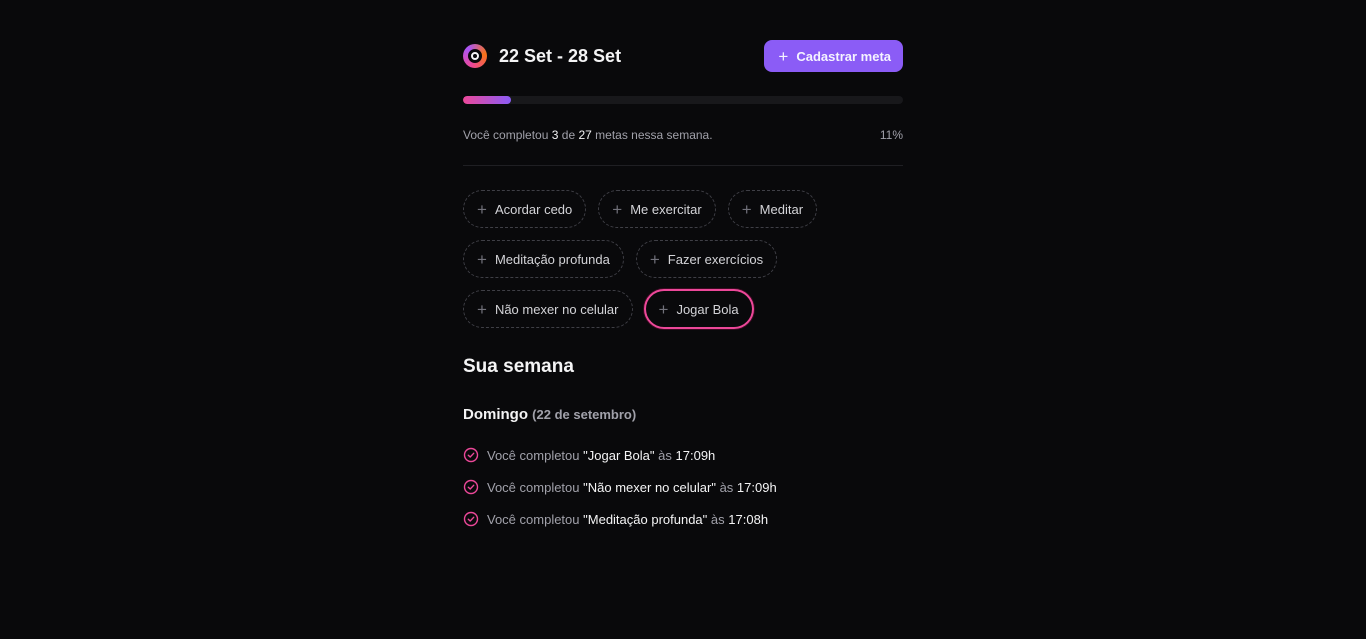  Describe the element at coordinates (475, 56) in the screenshot. I see `in-orbit-logo-icon` at that location.